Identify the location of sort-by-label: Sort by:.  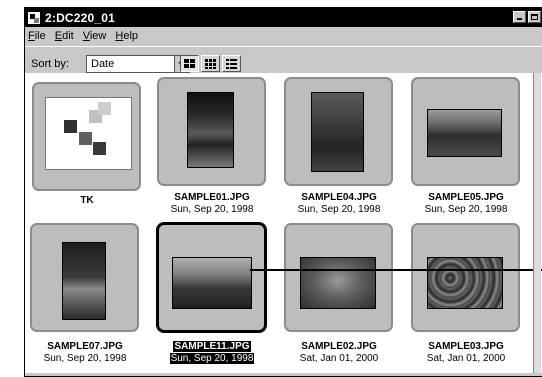
(50, 64).